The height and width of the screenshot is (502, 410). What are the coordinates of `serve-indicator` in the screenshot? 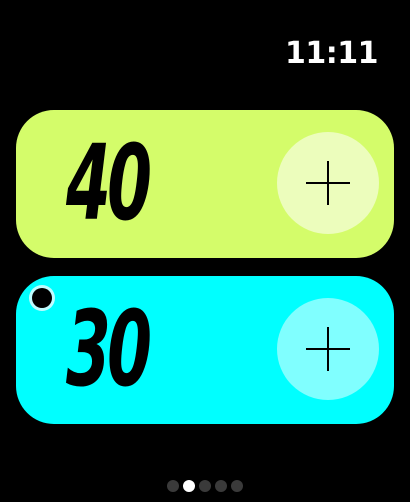 It's located at (42, 298).